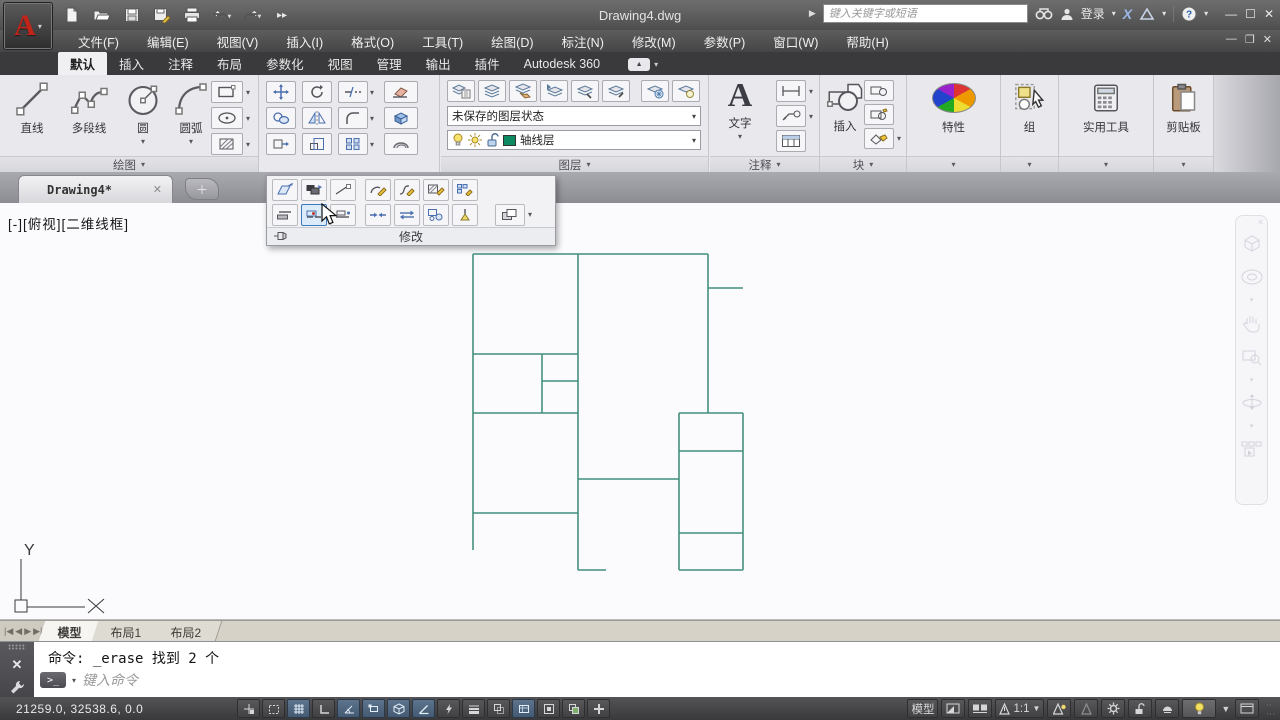 This screenshot has height=720, width=1280. What do you see at coordinates (280, 236) in the screenshot?
I see `pin-icon` at bounding box center [280, 236].